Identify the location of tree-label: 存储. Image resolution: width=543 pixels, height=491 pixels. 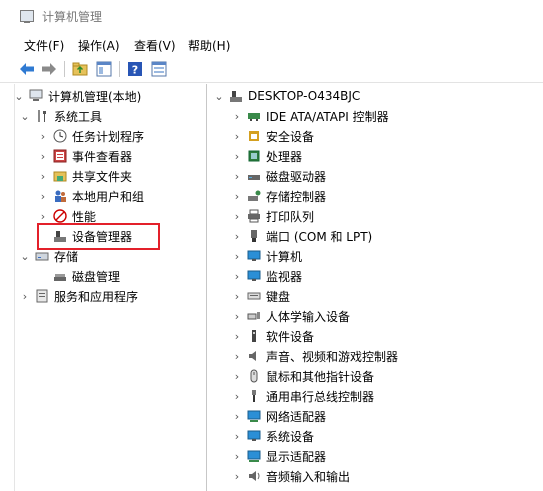
(66, 256).